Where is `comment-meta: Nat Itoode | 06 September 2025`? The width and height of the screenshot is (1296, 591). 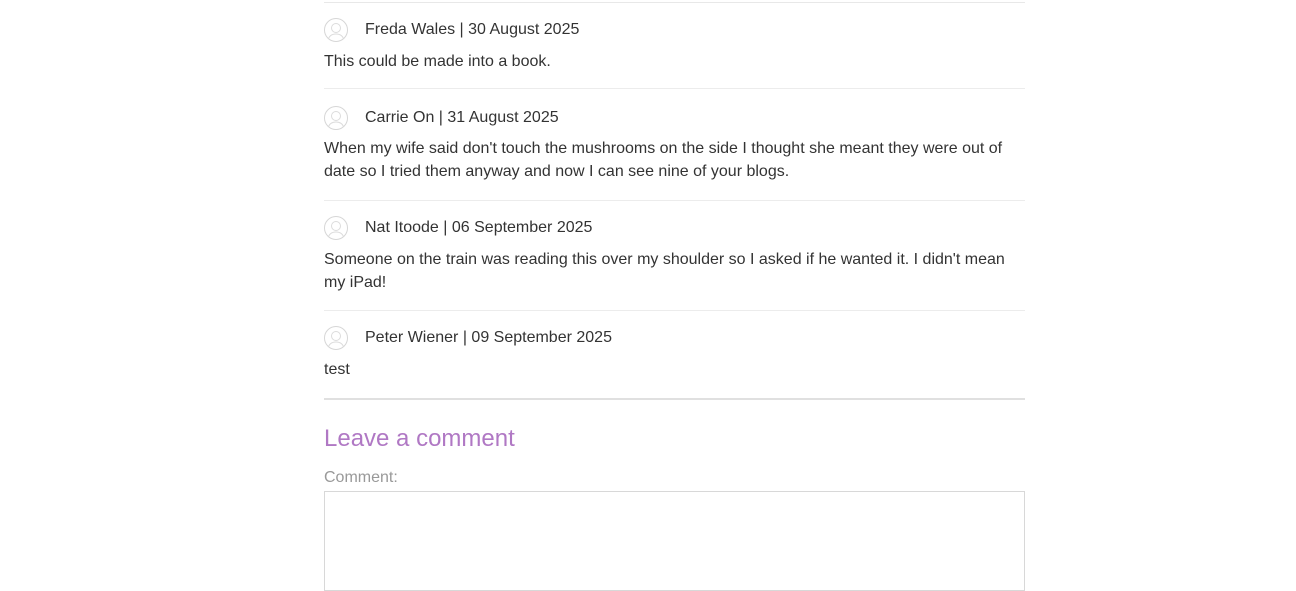 comment-meta: Nat Itoode | 06 September 2025 is located at coordinates (458, 228).